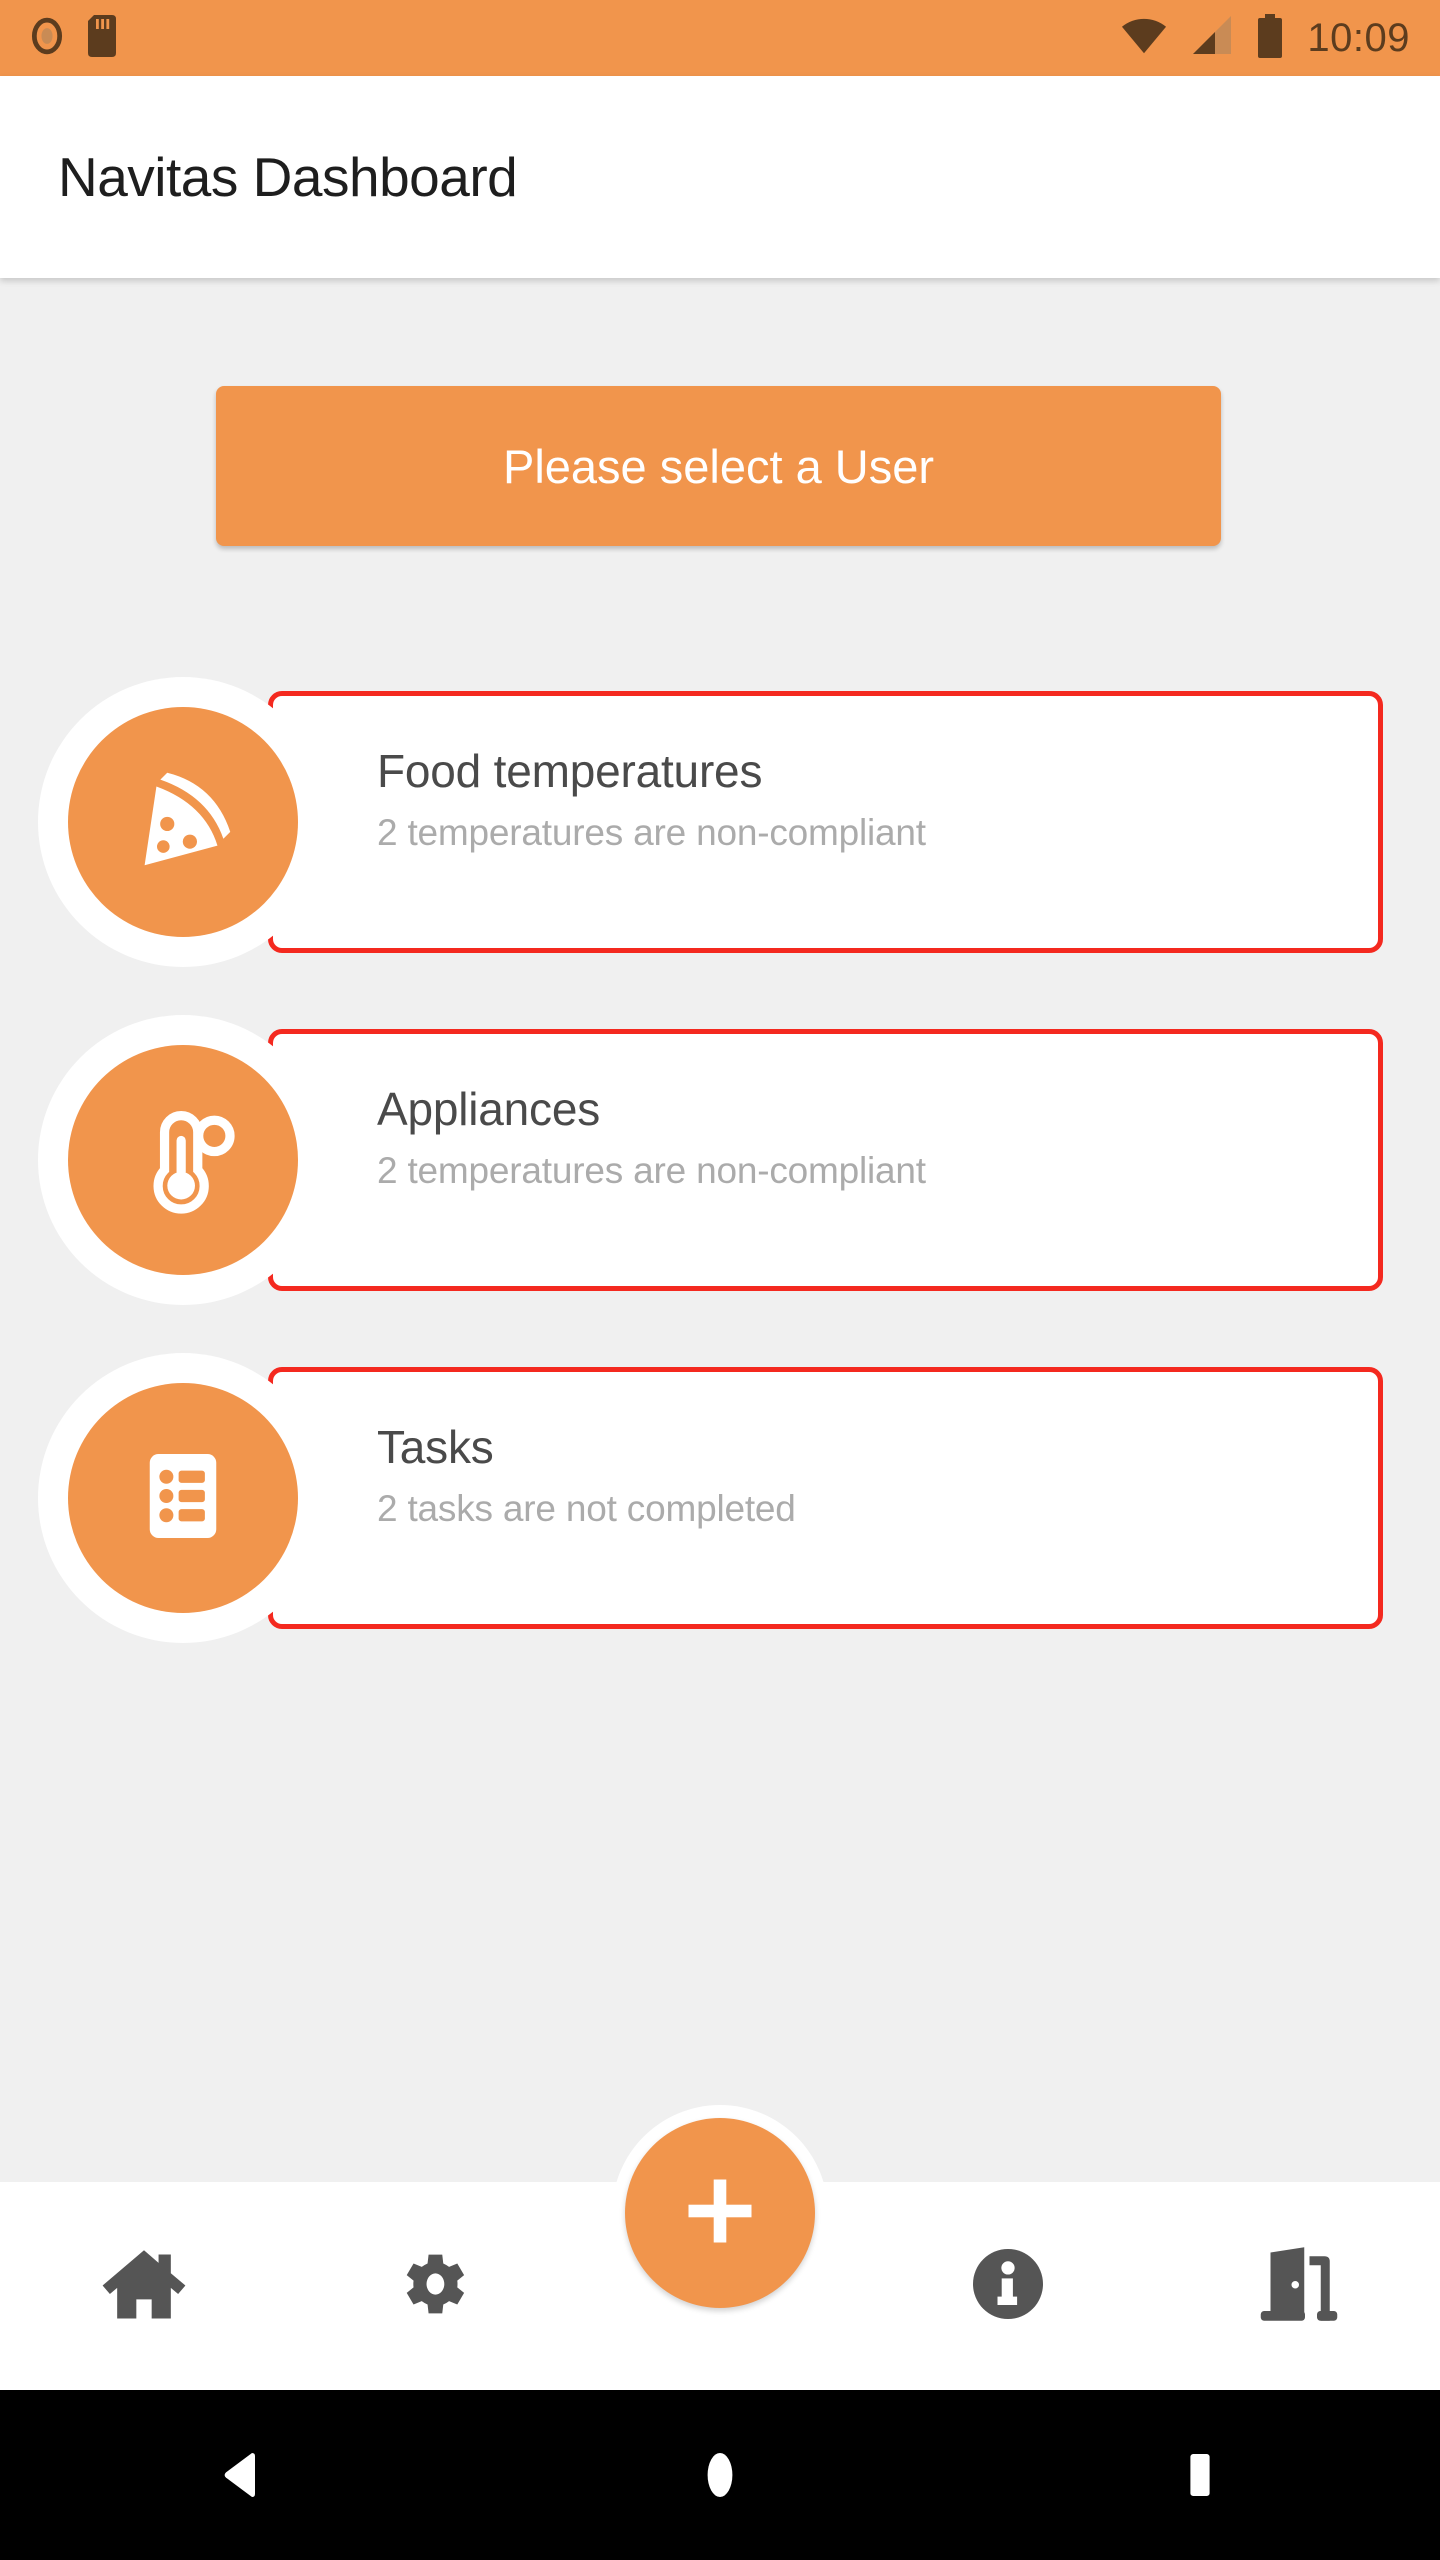  What do you see at coordinates (570, 771) in the screenshot?
I see `card-title: Food temperatures` at bounding box center [570, 771].